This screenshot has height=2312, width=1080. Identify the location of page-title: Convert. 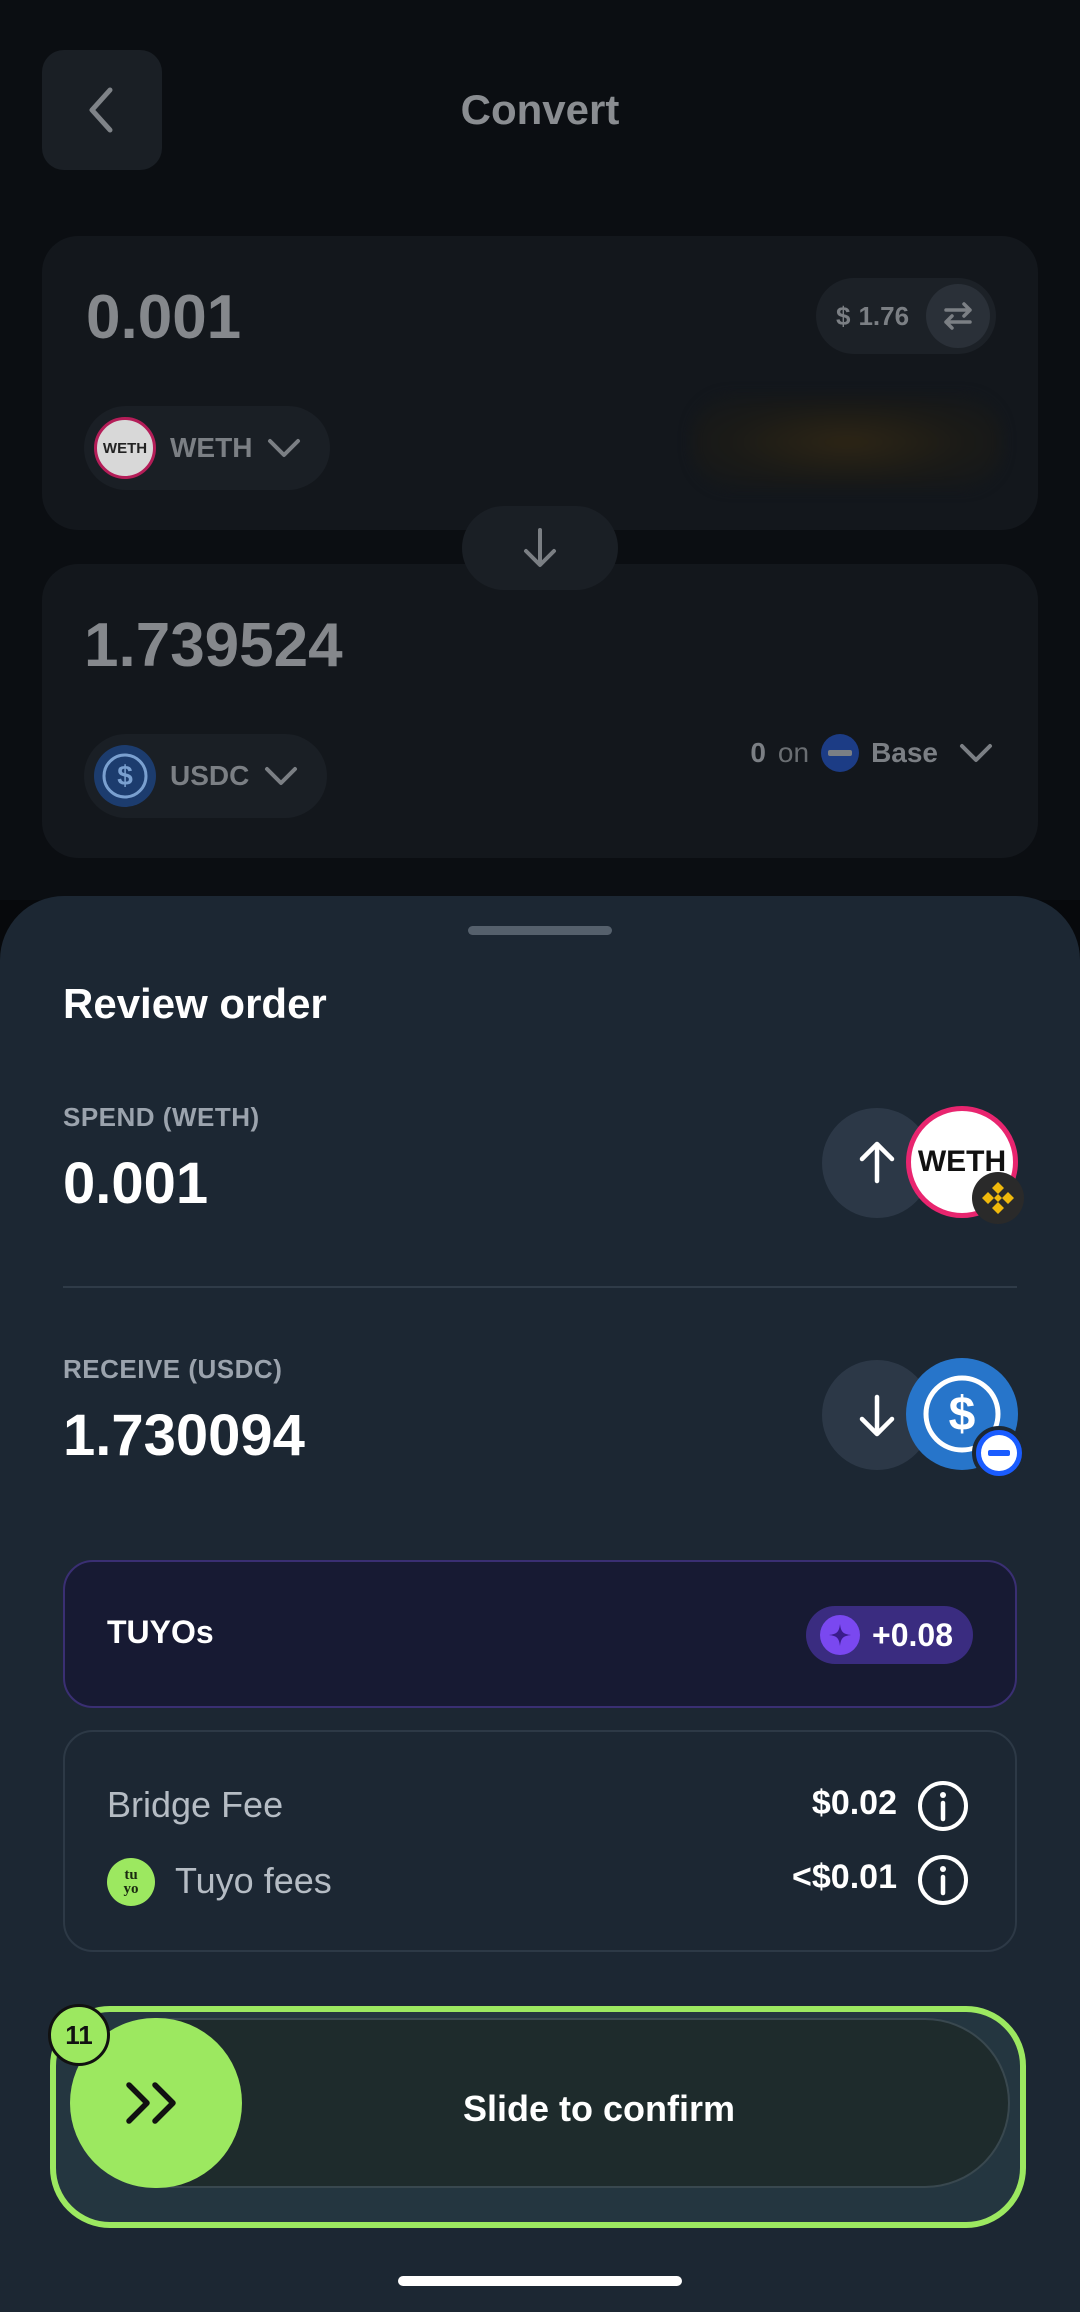
(540, 109).